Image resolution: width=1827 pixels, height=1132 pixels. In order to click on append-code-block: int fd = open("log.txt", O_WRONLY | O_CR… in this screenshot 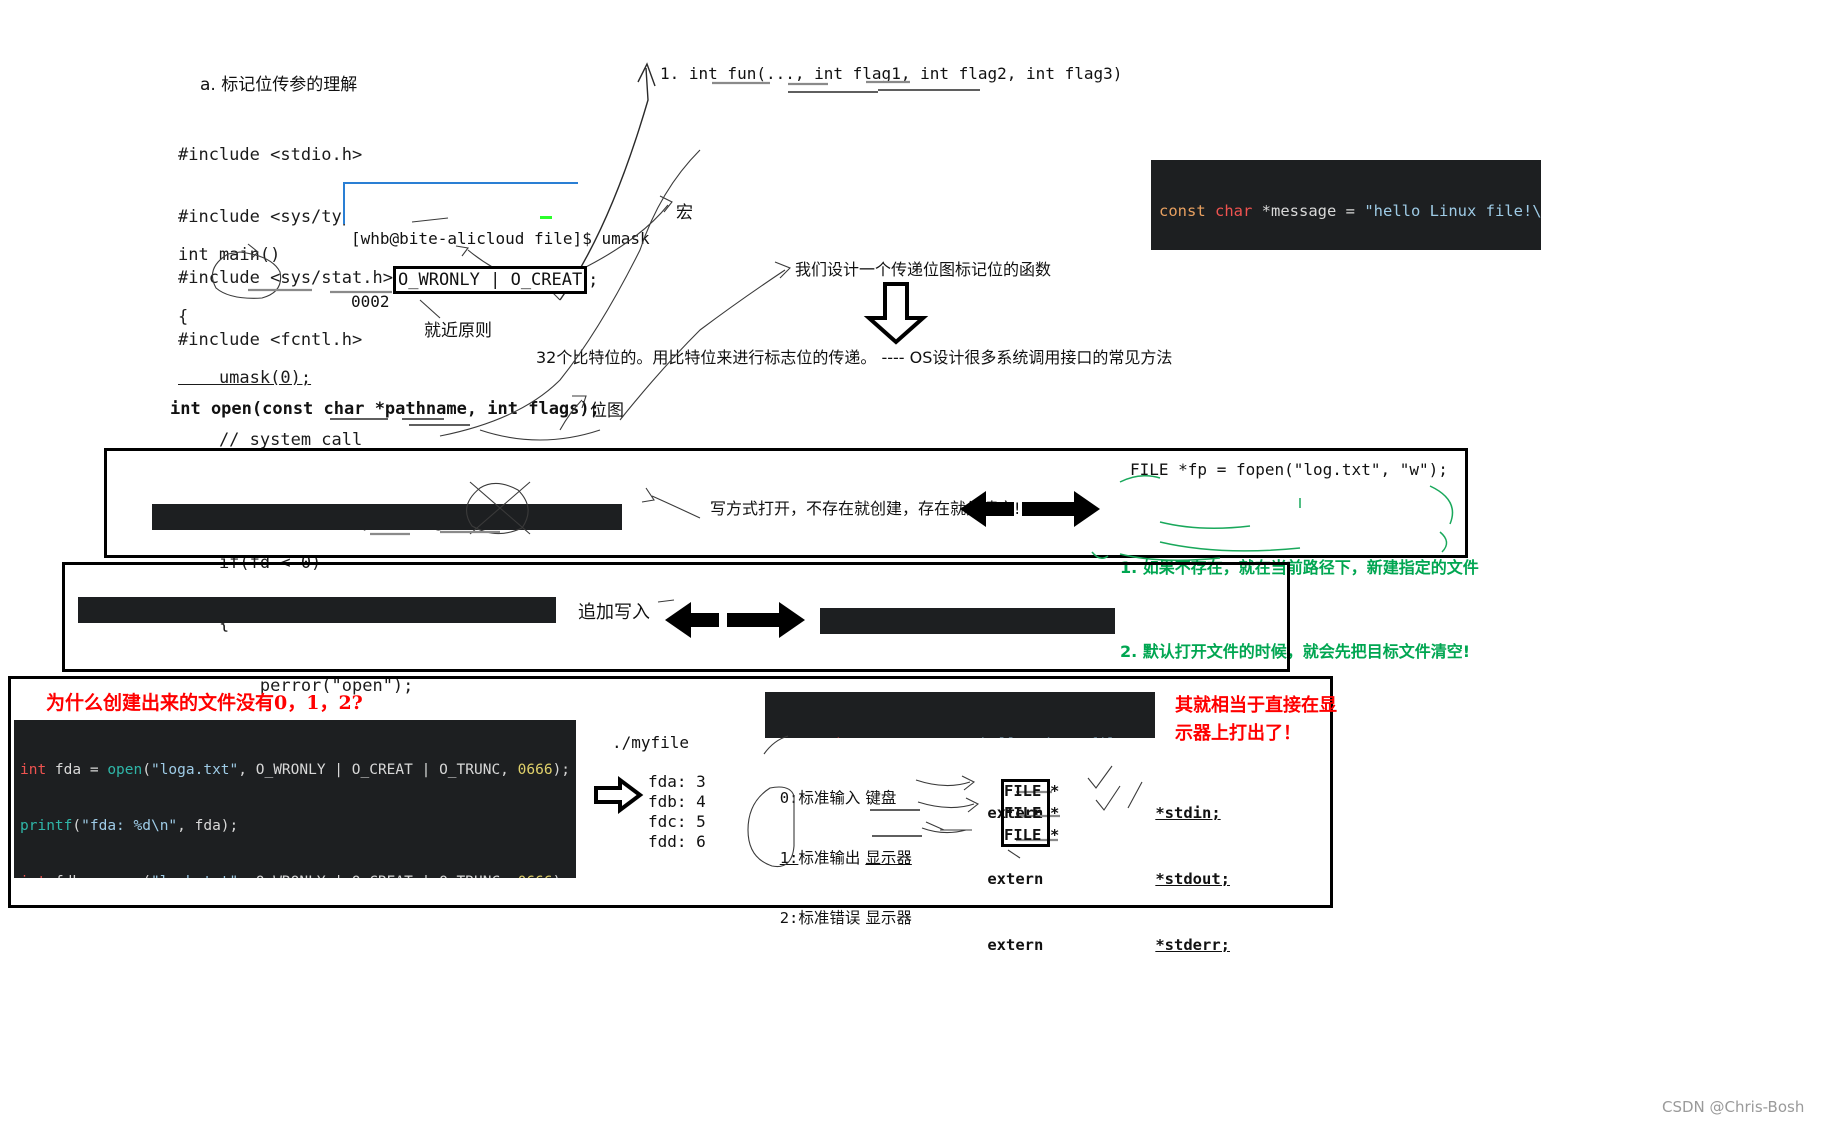, I will do `click(317, 610)`.